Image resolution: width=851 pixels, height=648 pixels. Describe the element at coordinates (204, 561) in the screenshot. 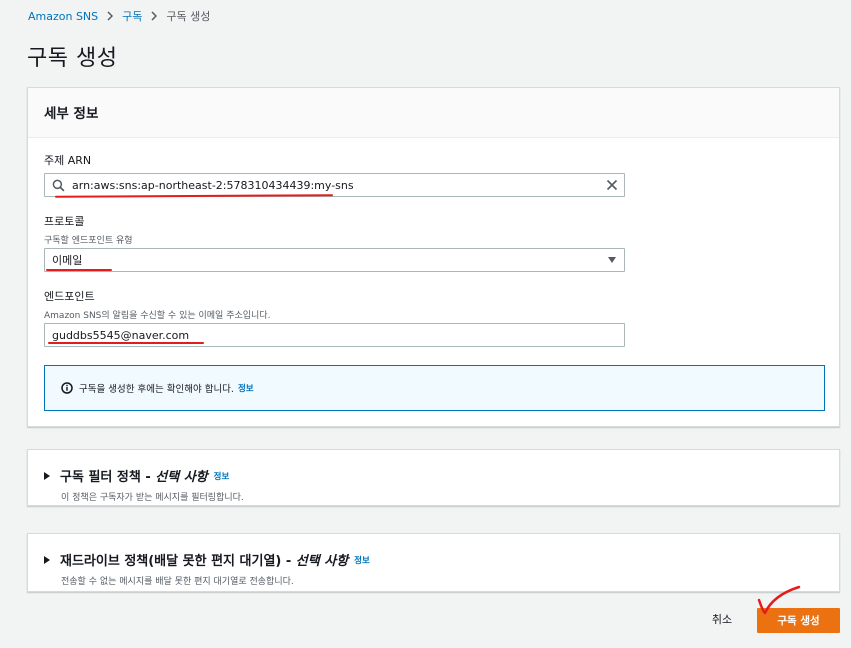

I see `redrive-policy-title: 재드라이브 정책(배달 못한 편지 대기열) - 선택 사항` at that location.